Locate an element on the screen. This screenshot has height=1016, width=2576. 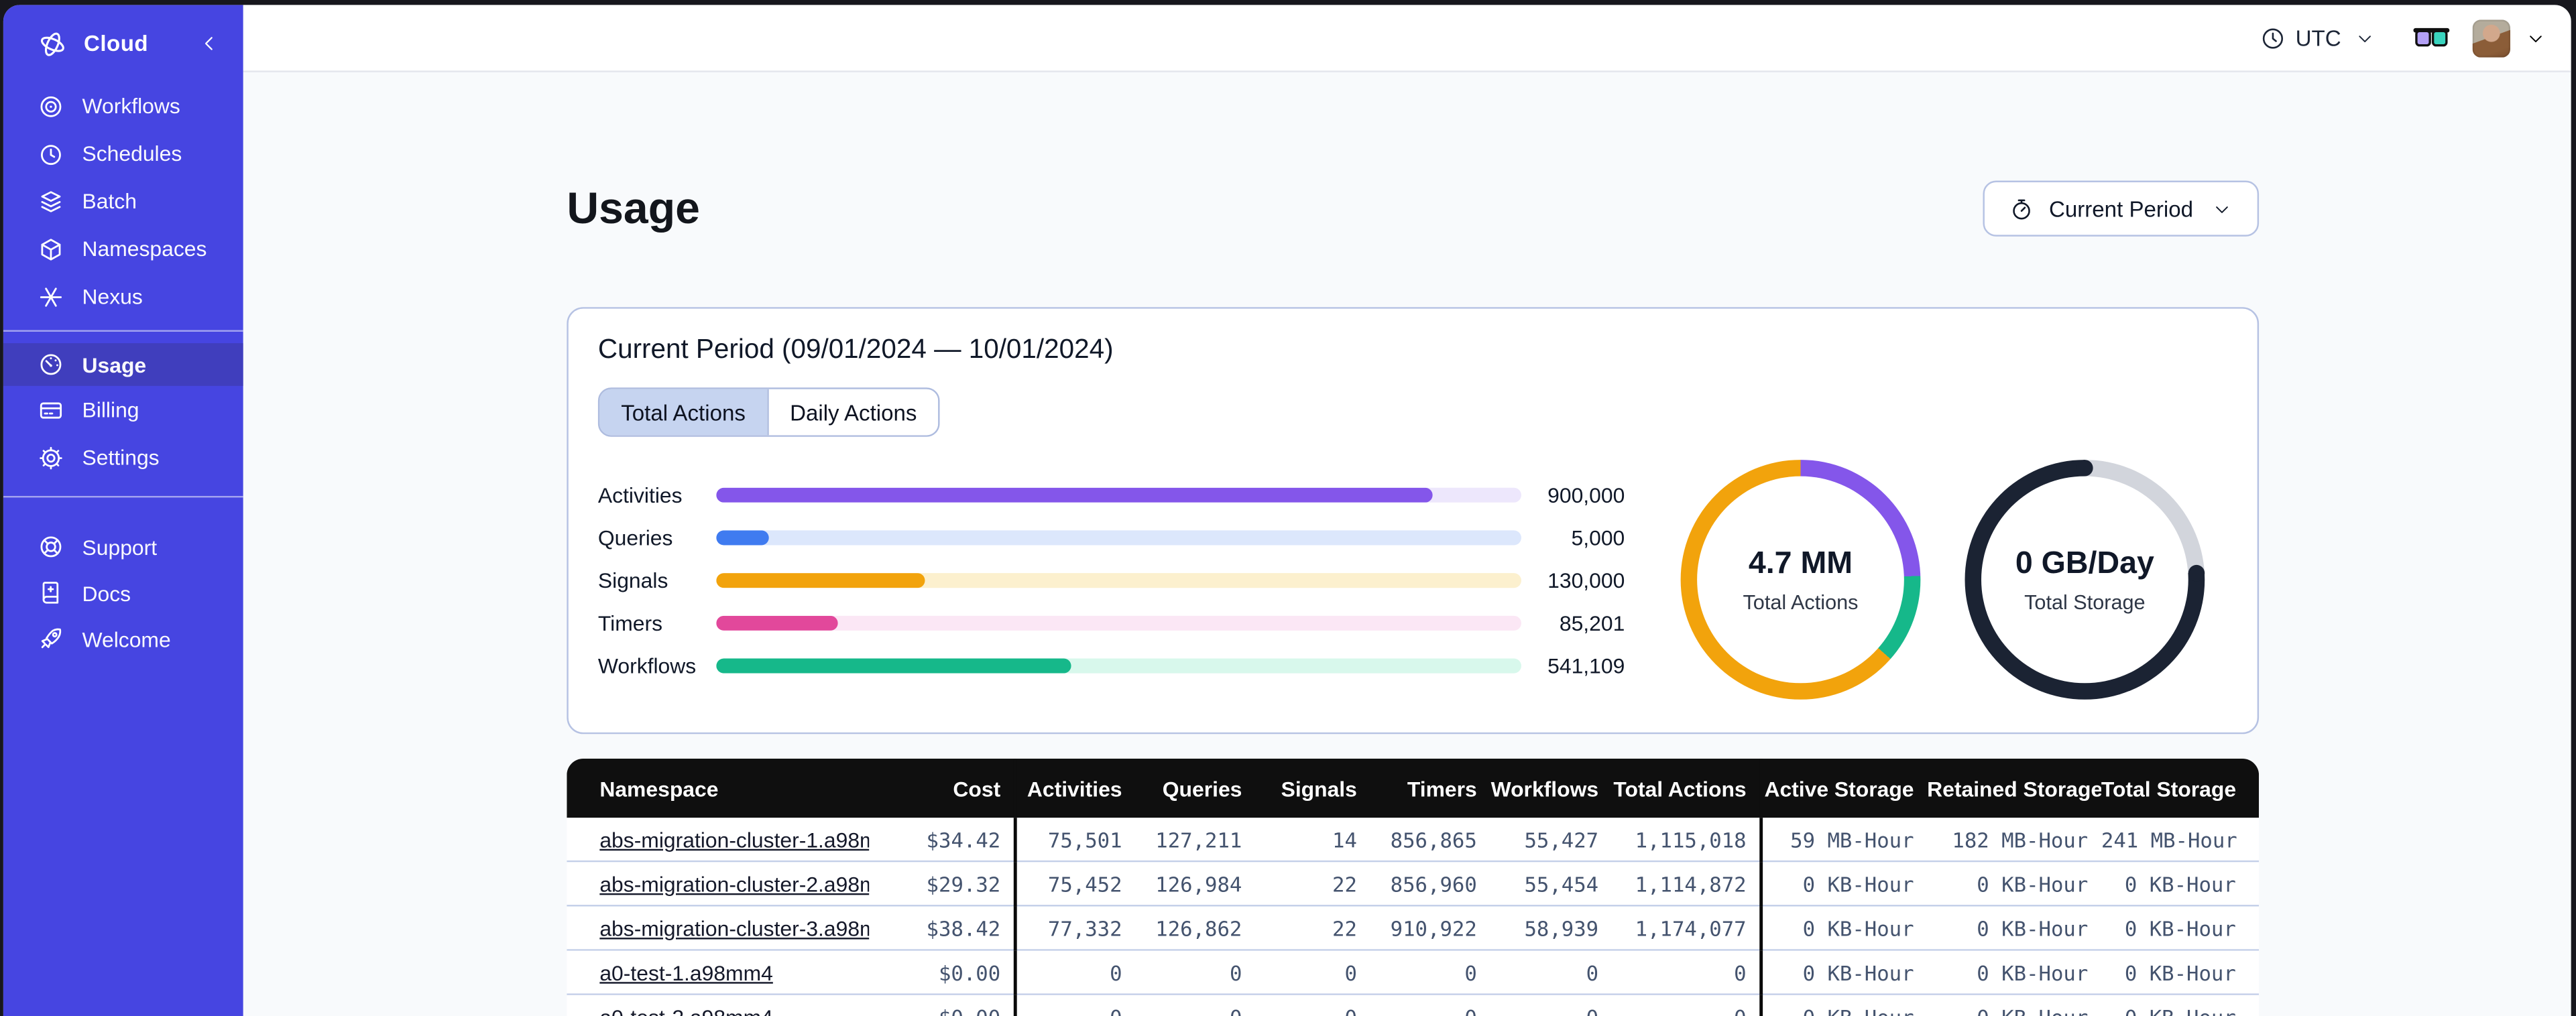
sidebar-item-settings: Settings is located at coordinates (123, 457).